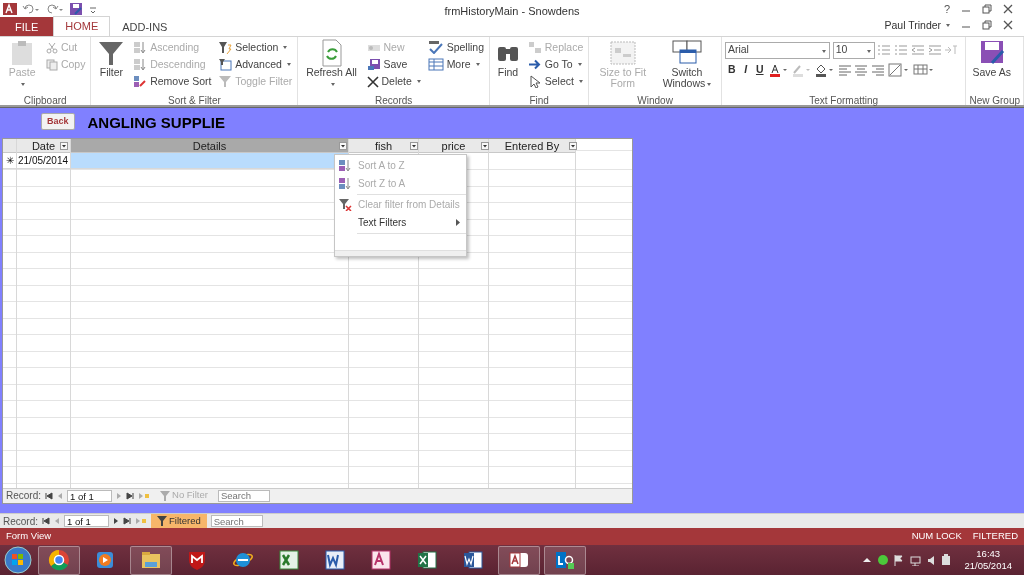  What do you see at coordinates (145, 26) in the screenshot?
I see `ribbon-tab: ADD-INS` at bounding box center [145, 26].